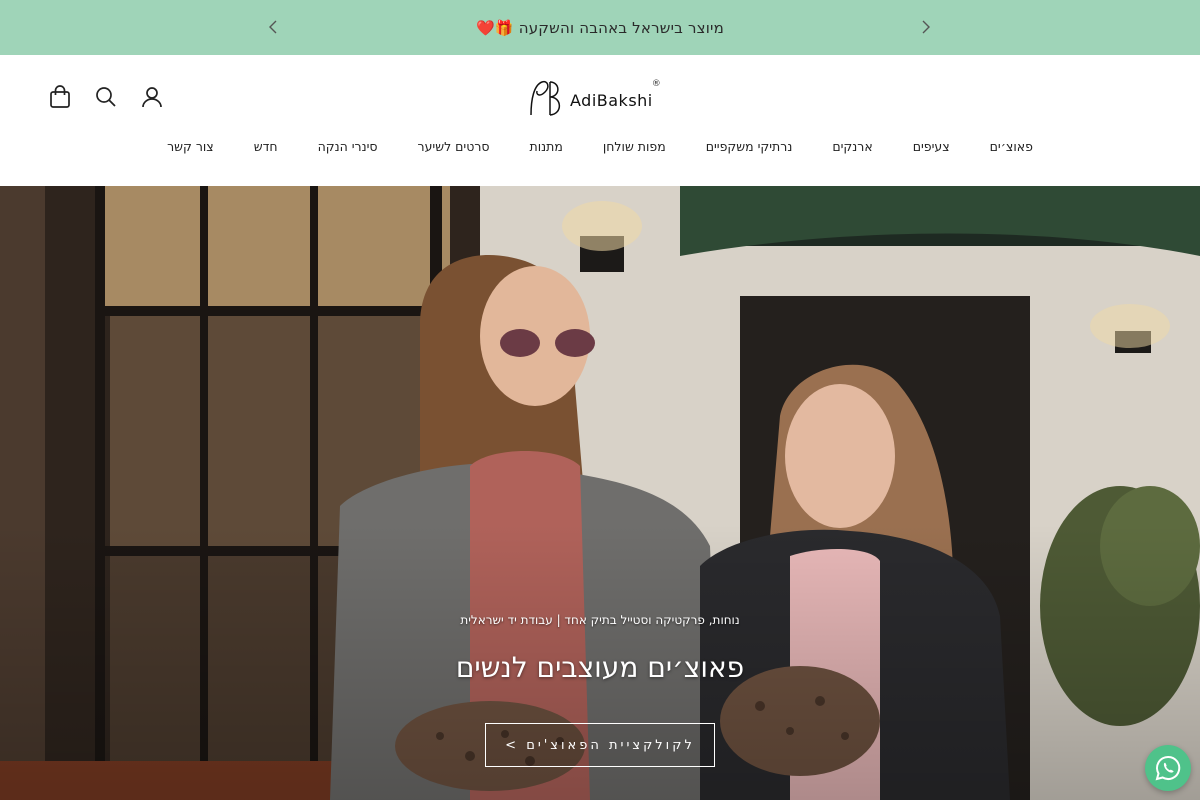 The height and width of the screenshot is (800, 1200). Describe the element at coordinates (852, 150) in the screenshot. I see `nav-item-wallets: ארנקים` at that location.